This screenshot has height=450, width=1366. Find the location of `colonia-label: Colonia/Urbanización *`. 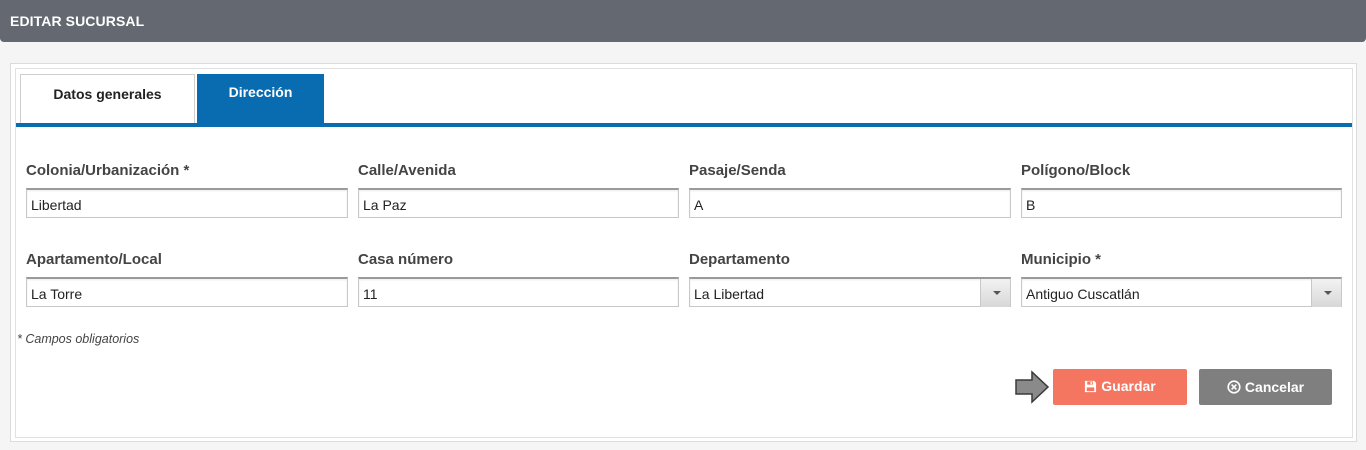

colonia-label: Colonia/Urbanización * is located at coordinates (108, 170).